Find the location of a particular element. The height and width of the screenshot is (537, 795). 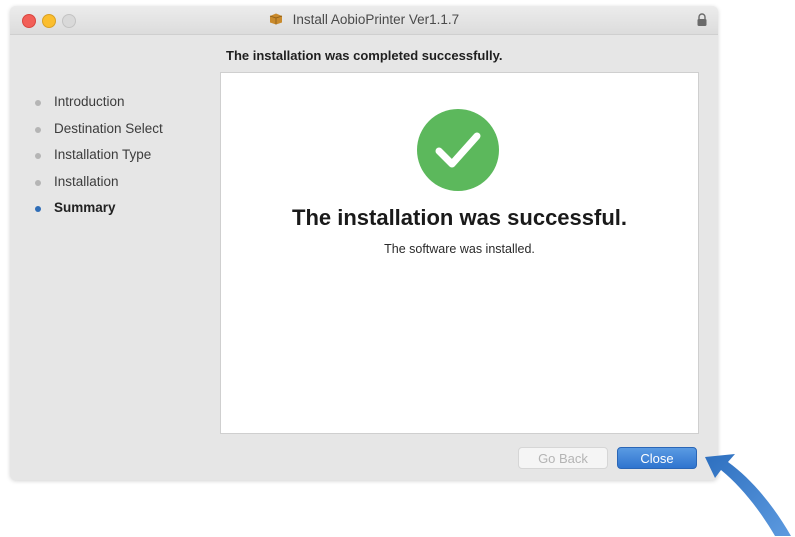

checkmark-circle-icon is located at coordinates (458, 150).